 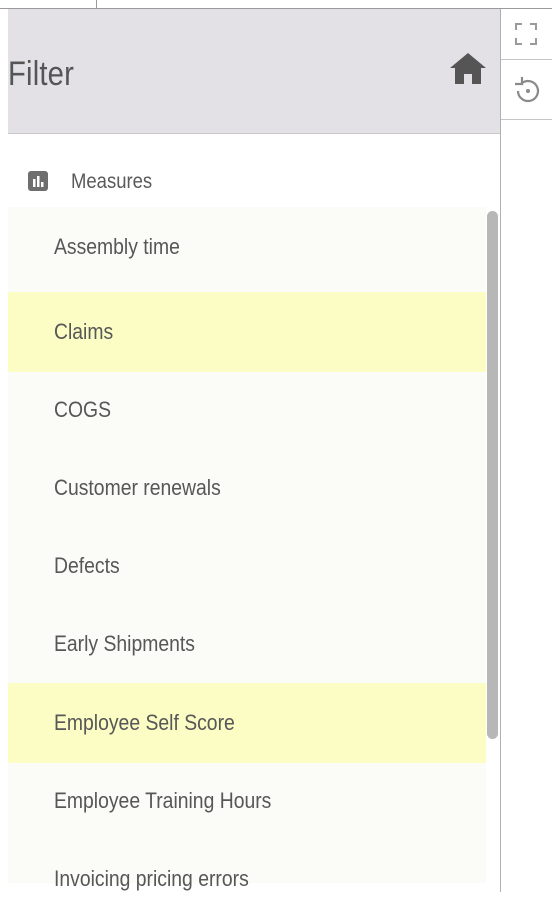 What do you see at coordinates (247, 410) in the screenshot?
I see `list-item-cogs: COGS` at bounding box center [247, 410].